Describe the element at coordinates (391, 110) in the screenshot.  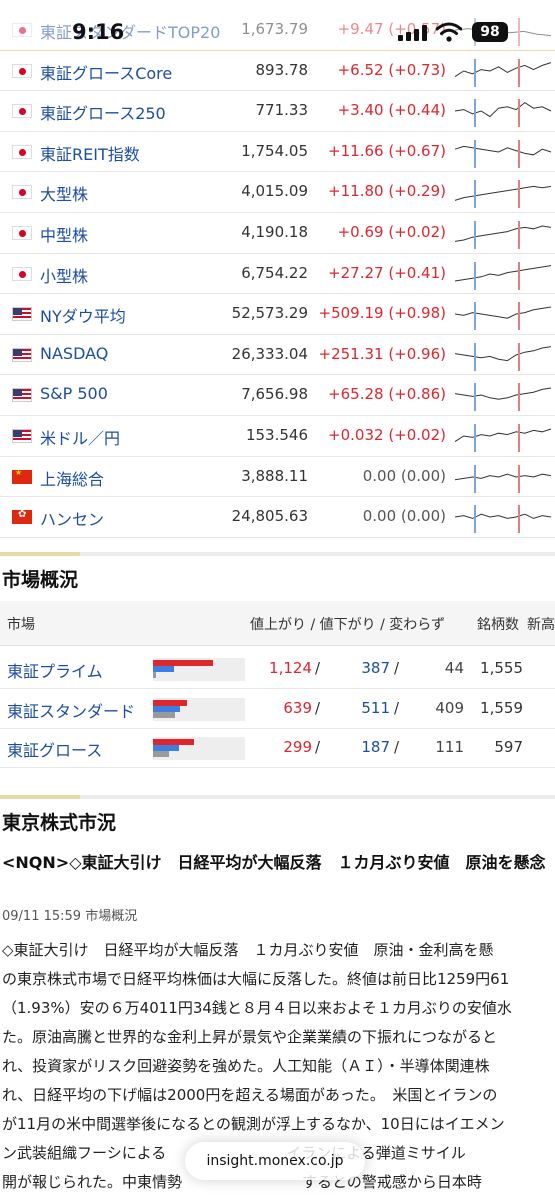
I see `index-change: +3.40 (+0.44)` at that location.